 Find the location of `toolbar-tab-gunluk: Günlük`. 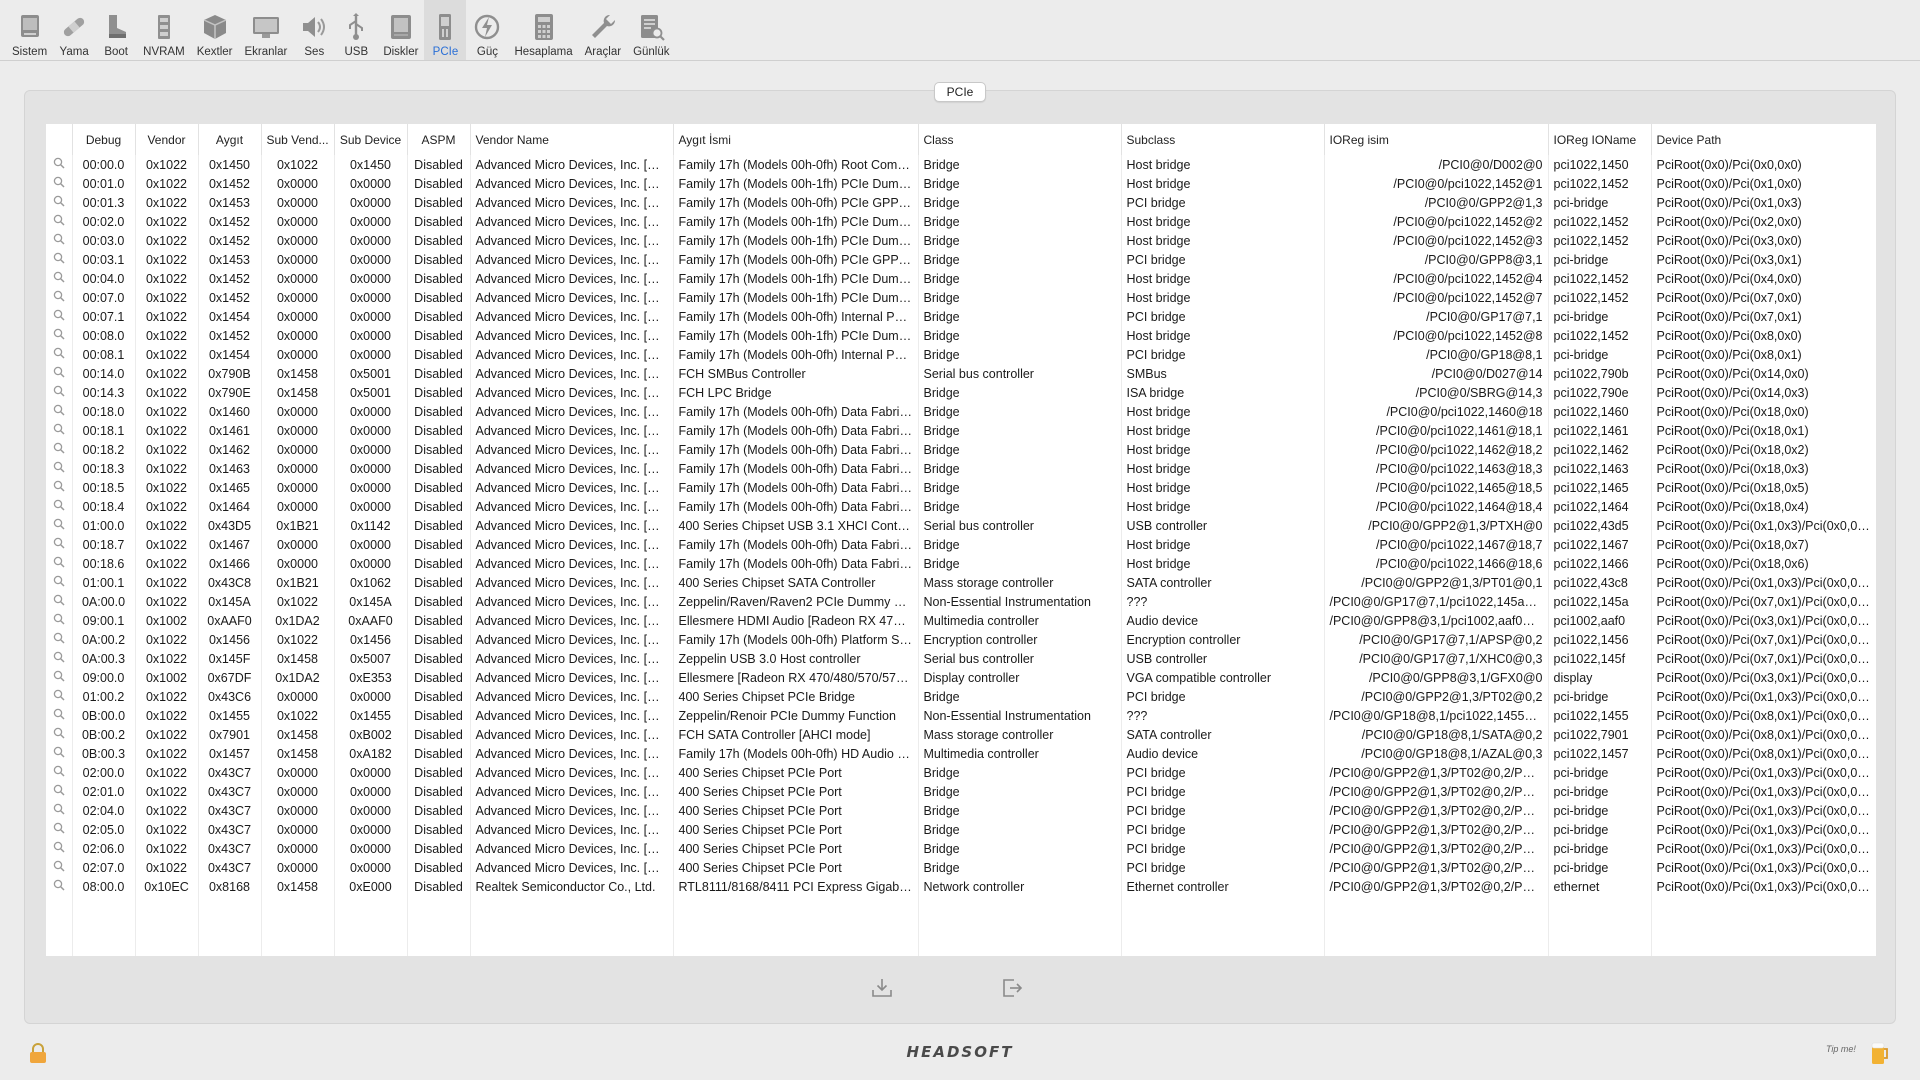

toolbar-tab-gunluk: Günlük is located at coordinates (651, 30).